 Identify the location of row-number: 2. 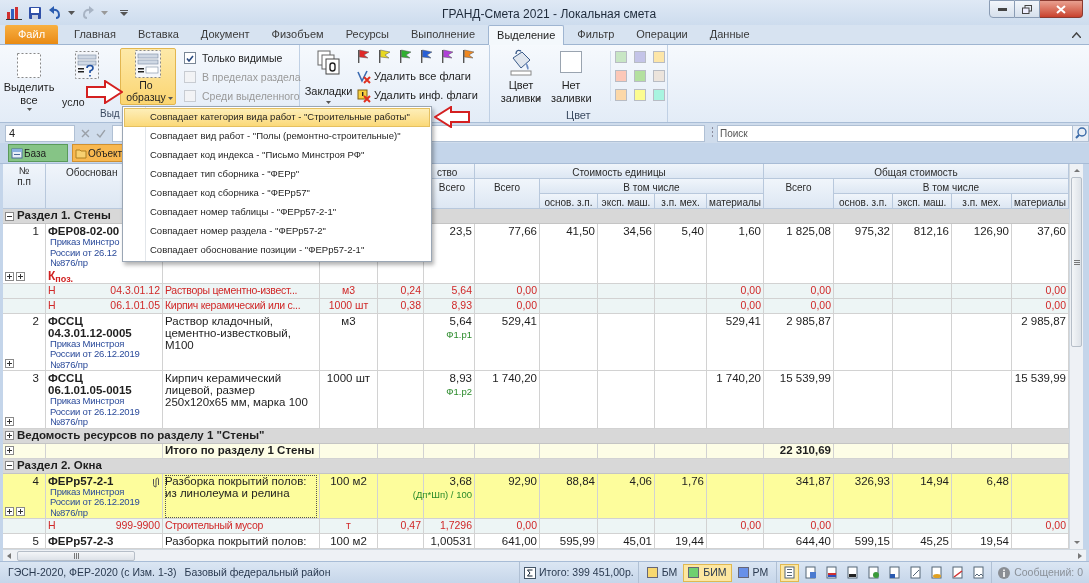
(35, 320).